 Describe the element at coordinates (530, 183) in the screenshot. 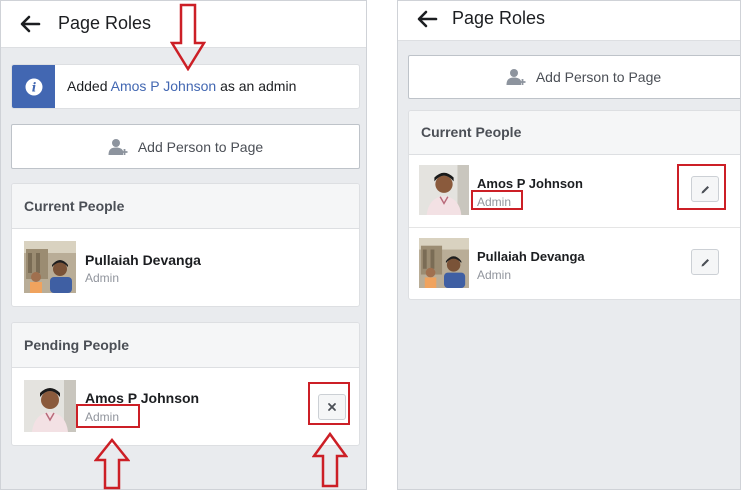

I see `person-name: Amos P Johnson` at that location.